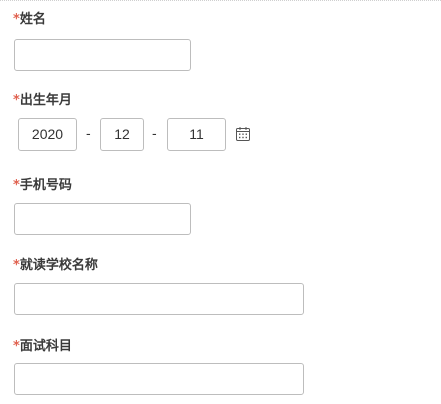 Image resolution: width=441 pixels, height=404 pixels. What do you see at coordinates (45, 100) in the screenshot?
I see `birth-date-label-text: 出生年月` at bounding box center [45, 100].